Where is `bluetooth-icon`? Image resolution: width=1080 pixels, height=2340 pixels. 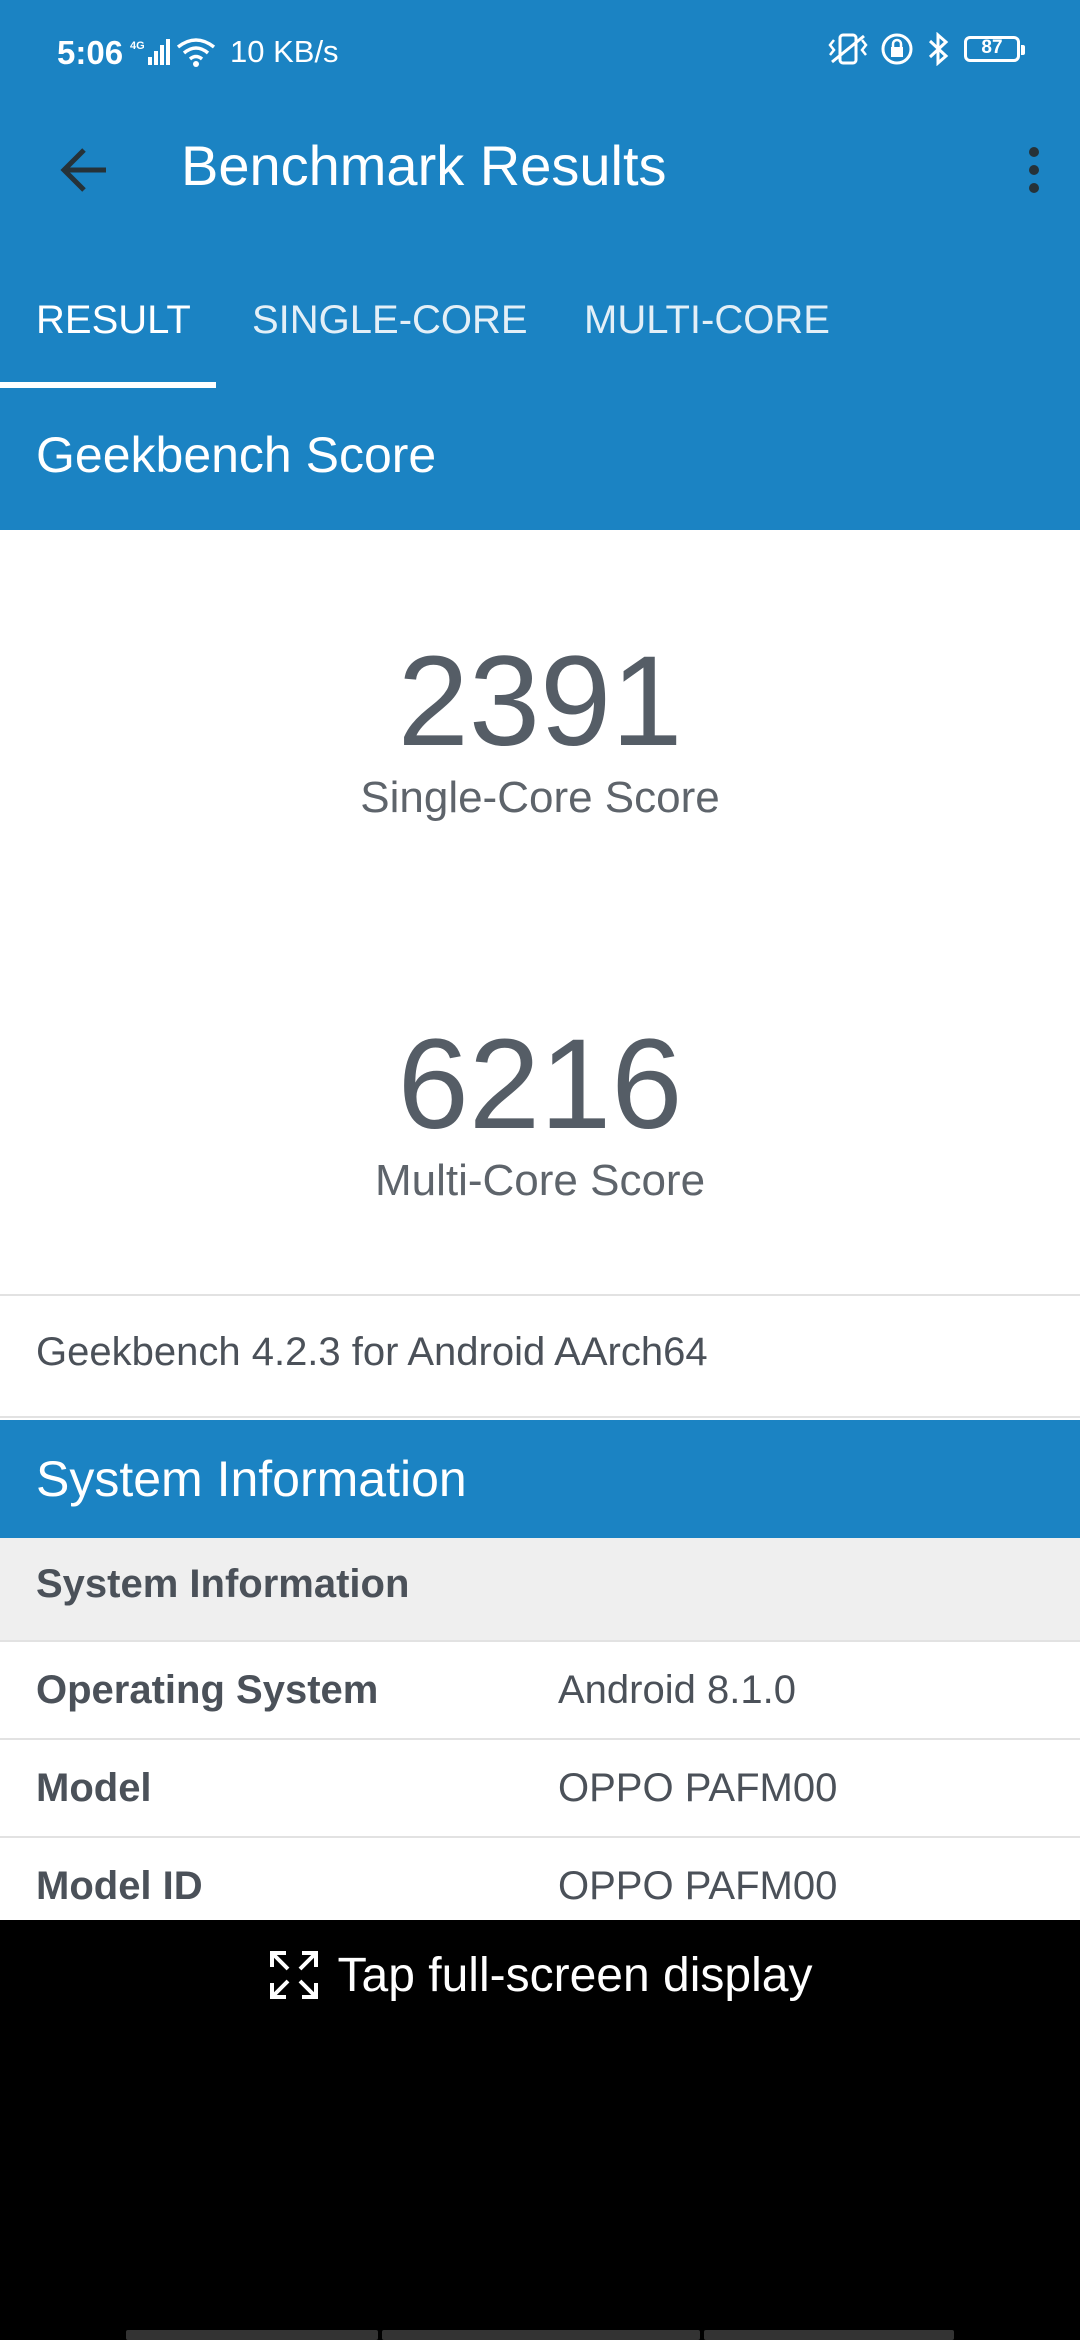 bluetooth-icon is located at coordinates (938, 49).